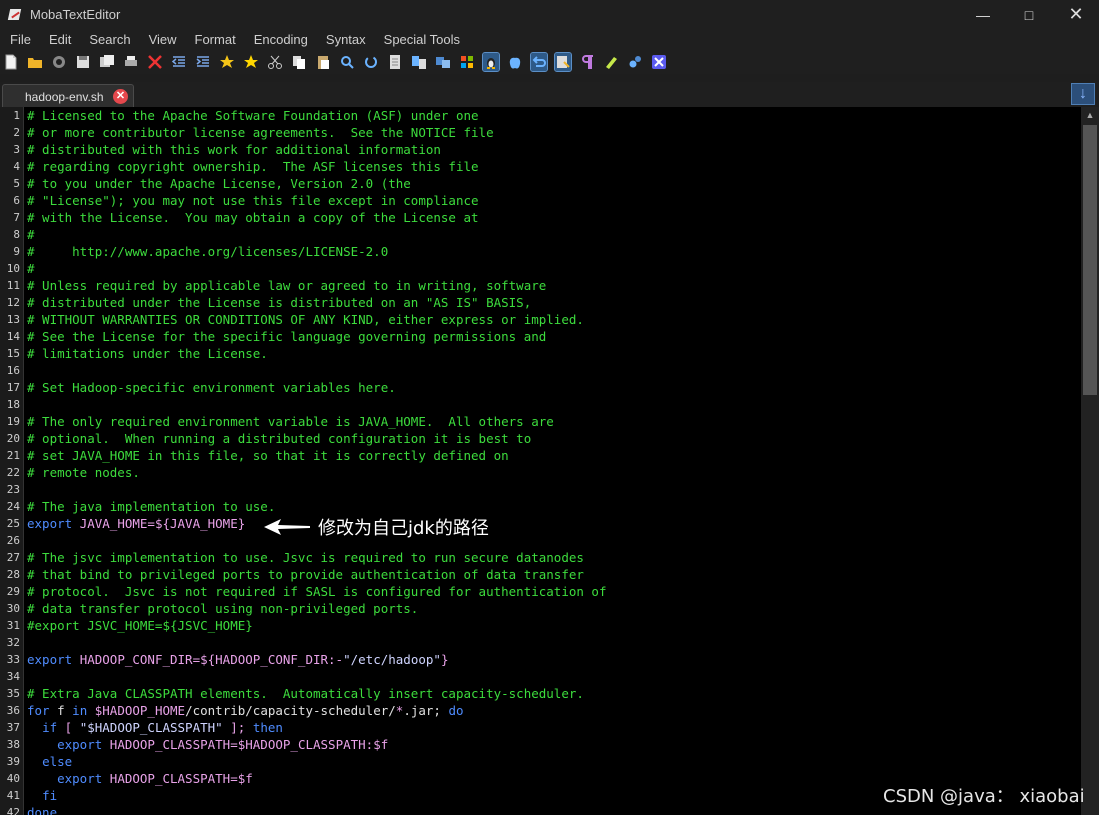  Describe the element at coordinates (659, 62) in the screenshot. I see `exit-icon` at that location.